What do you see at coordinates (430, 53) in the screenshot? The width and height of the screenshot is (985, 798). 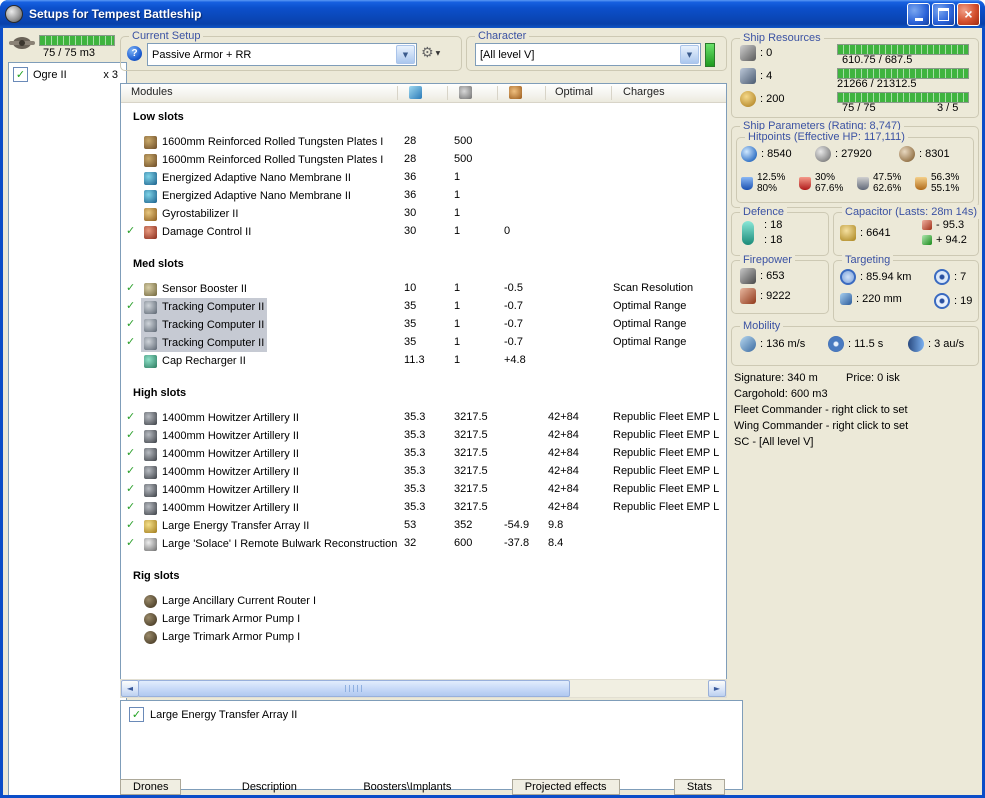 I see `setup-tools-button: ⚙ ▼` at bounding box center [430, 53].